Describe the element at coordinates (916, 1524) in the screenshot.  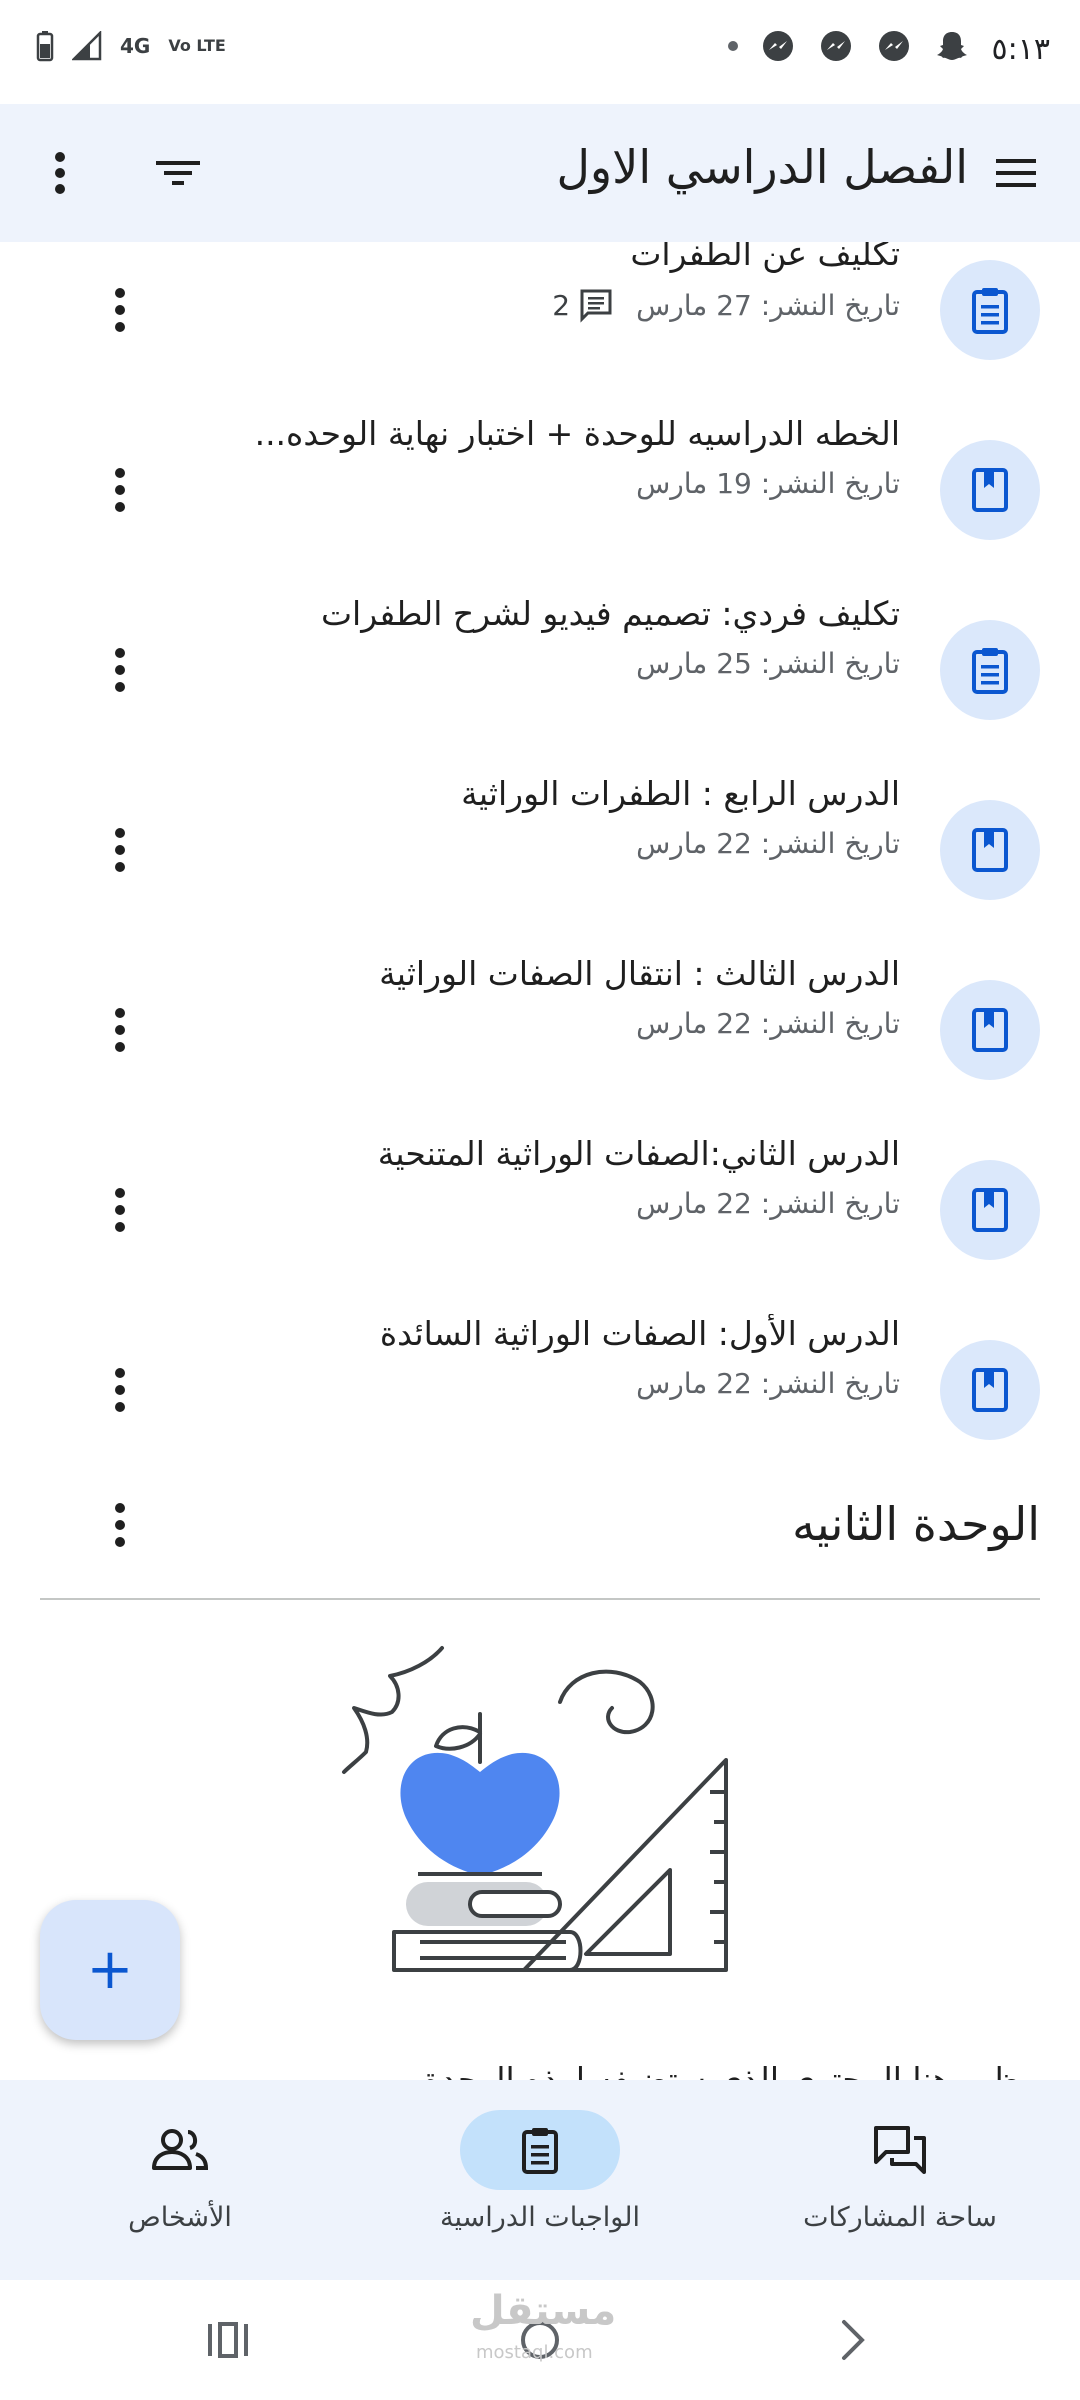
I see `section-title: الوحدة الثانيه` at that location.